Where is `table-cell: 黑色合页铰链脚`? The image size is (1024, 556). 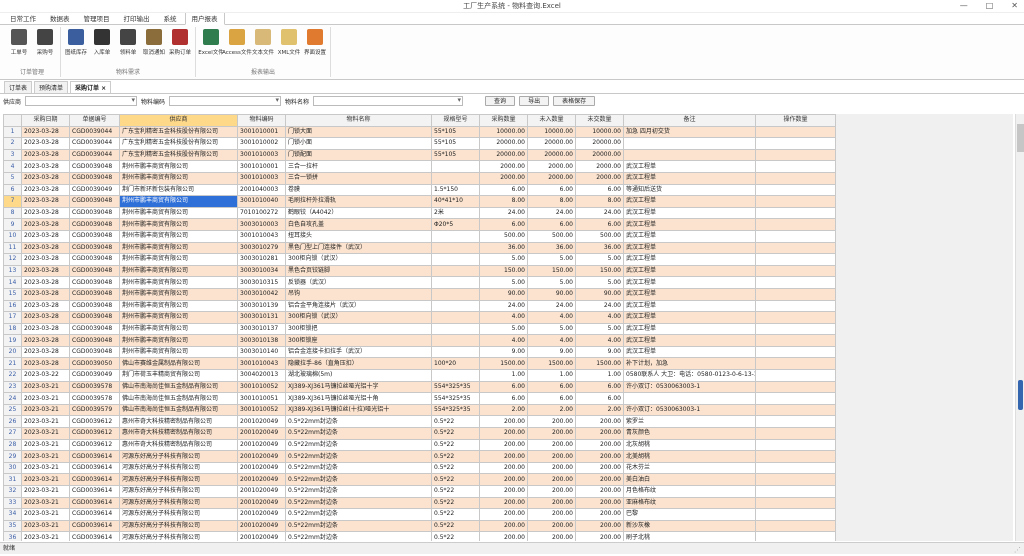
table-cell: 黑色合页铰链脚 is located at coordinates (358, 271).